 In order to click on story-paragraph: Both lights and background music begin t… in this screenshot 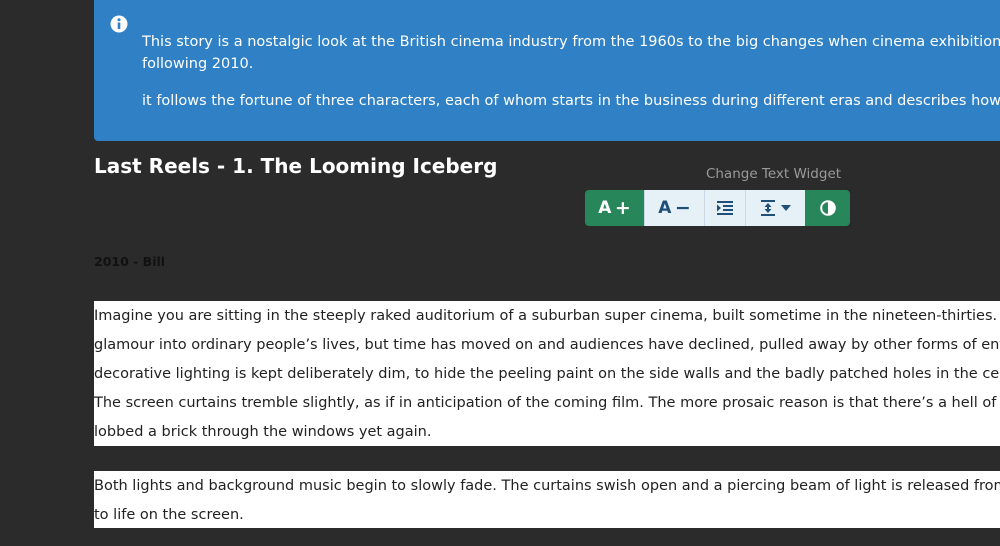, I will do `click(547, 499)`.